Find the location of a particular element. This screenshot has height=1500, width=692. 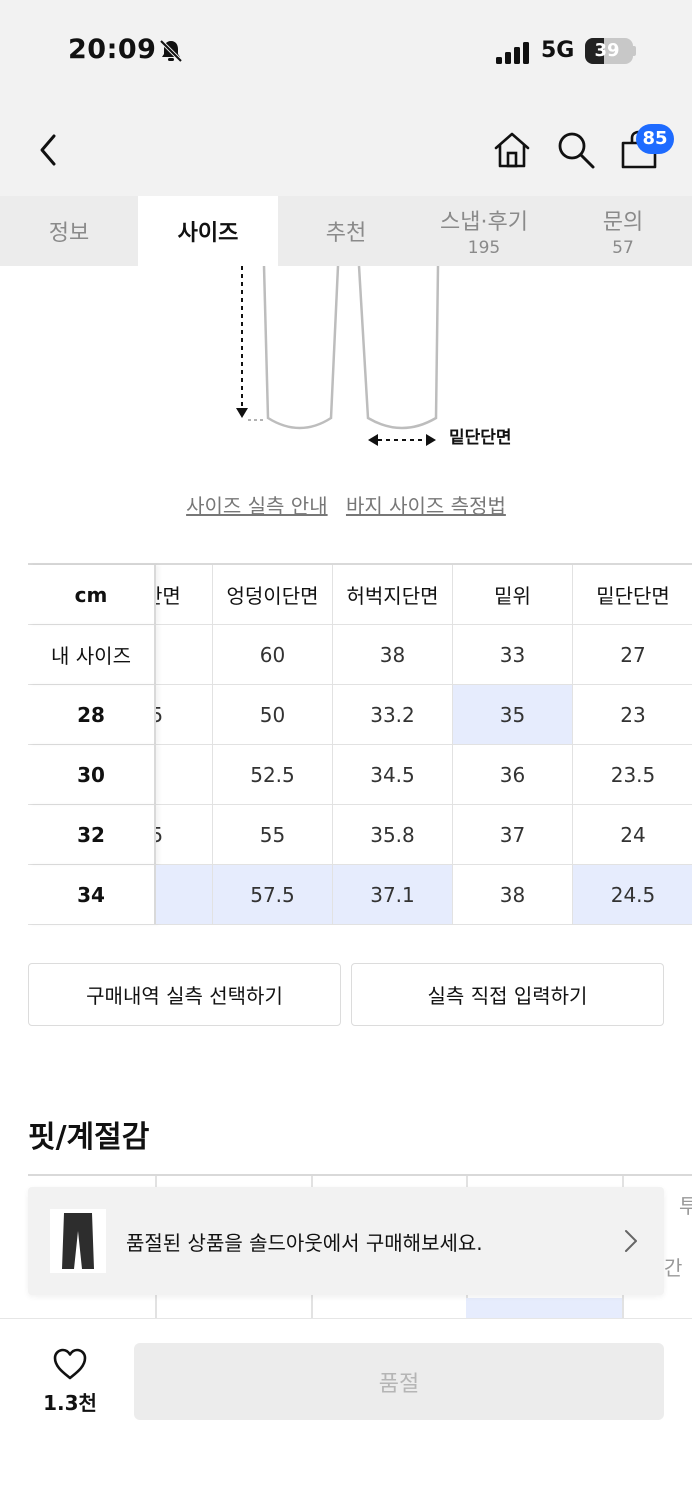

table-header-row: cm 단면 엉덩이단면 허벅지단면 밑위 밑단단면 is located at coordinates (360, 595).